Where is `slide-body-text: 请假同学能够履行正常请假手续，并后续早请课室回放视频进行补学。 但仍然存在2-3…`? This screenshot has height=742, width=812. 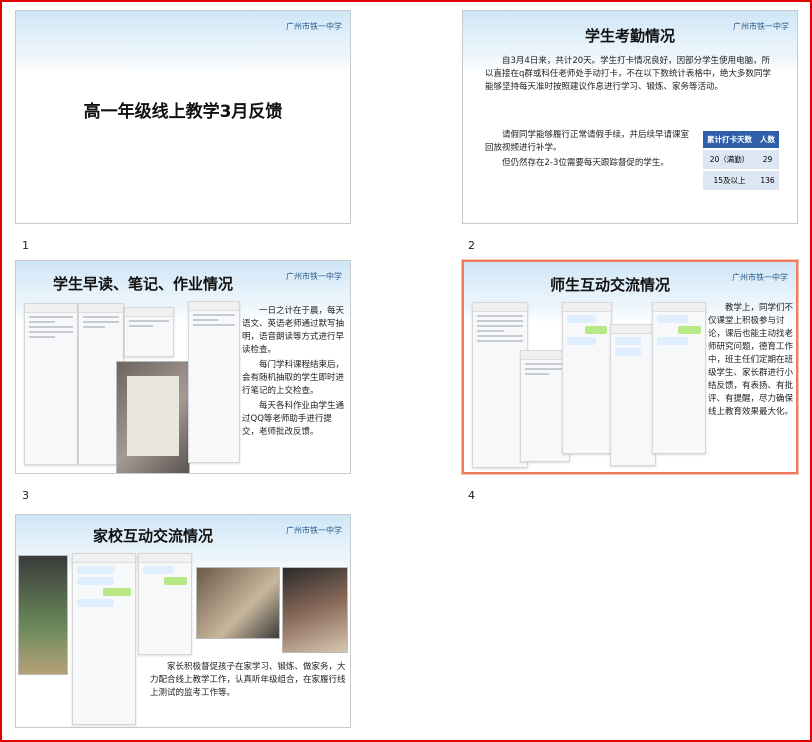
slide-body-text: 请假同学能够履行正常请假手续，并后续早请课室回放视频进行补学。 但仍然存在2-3… is located at coordinates (590, 150).